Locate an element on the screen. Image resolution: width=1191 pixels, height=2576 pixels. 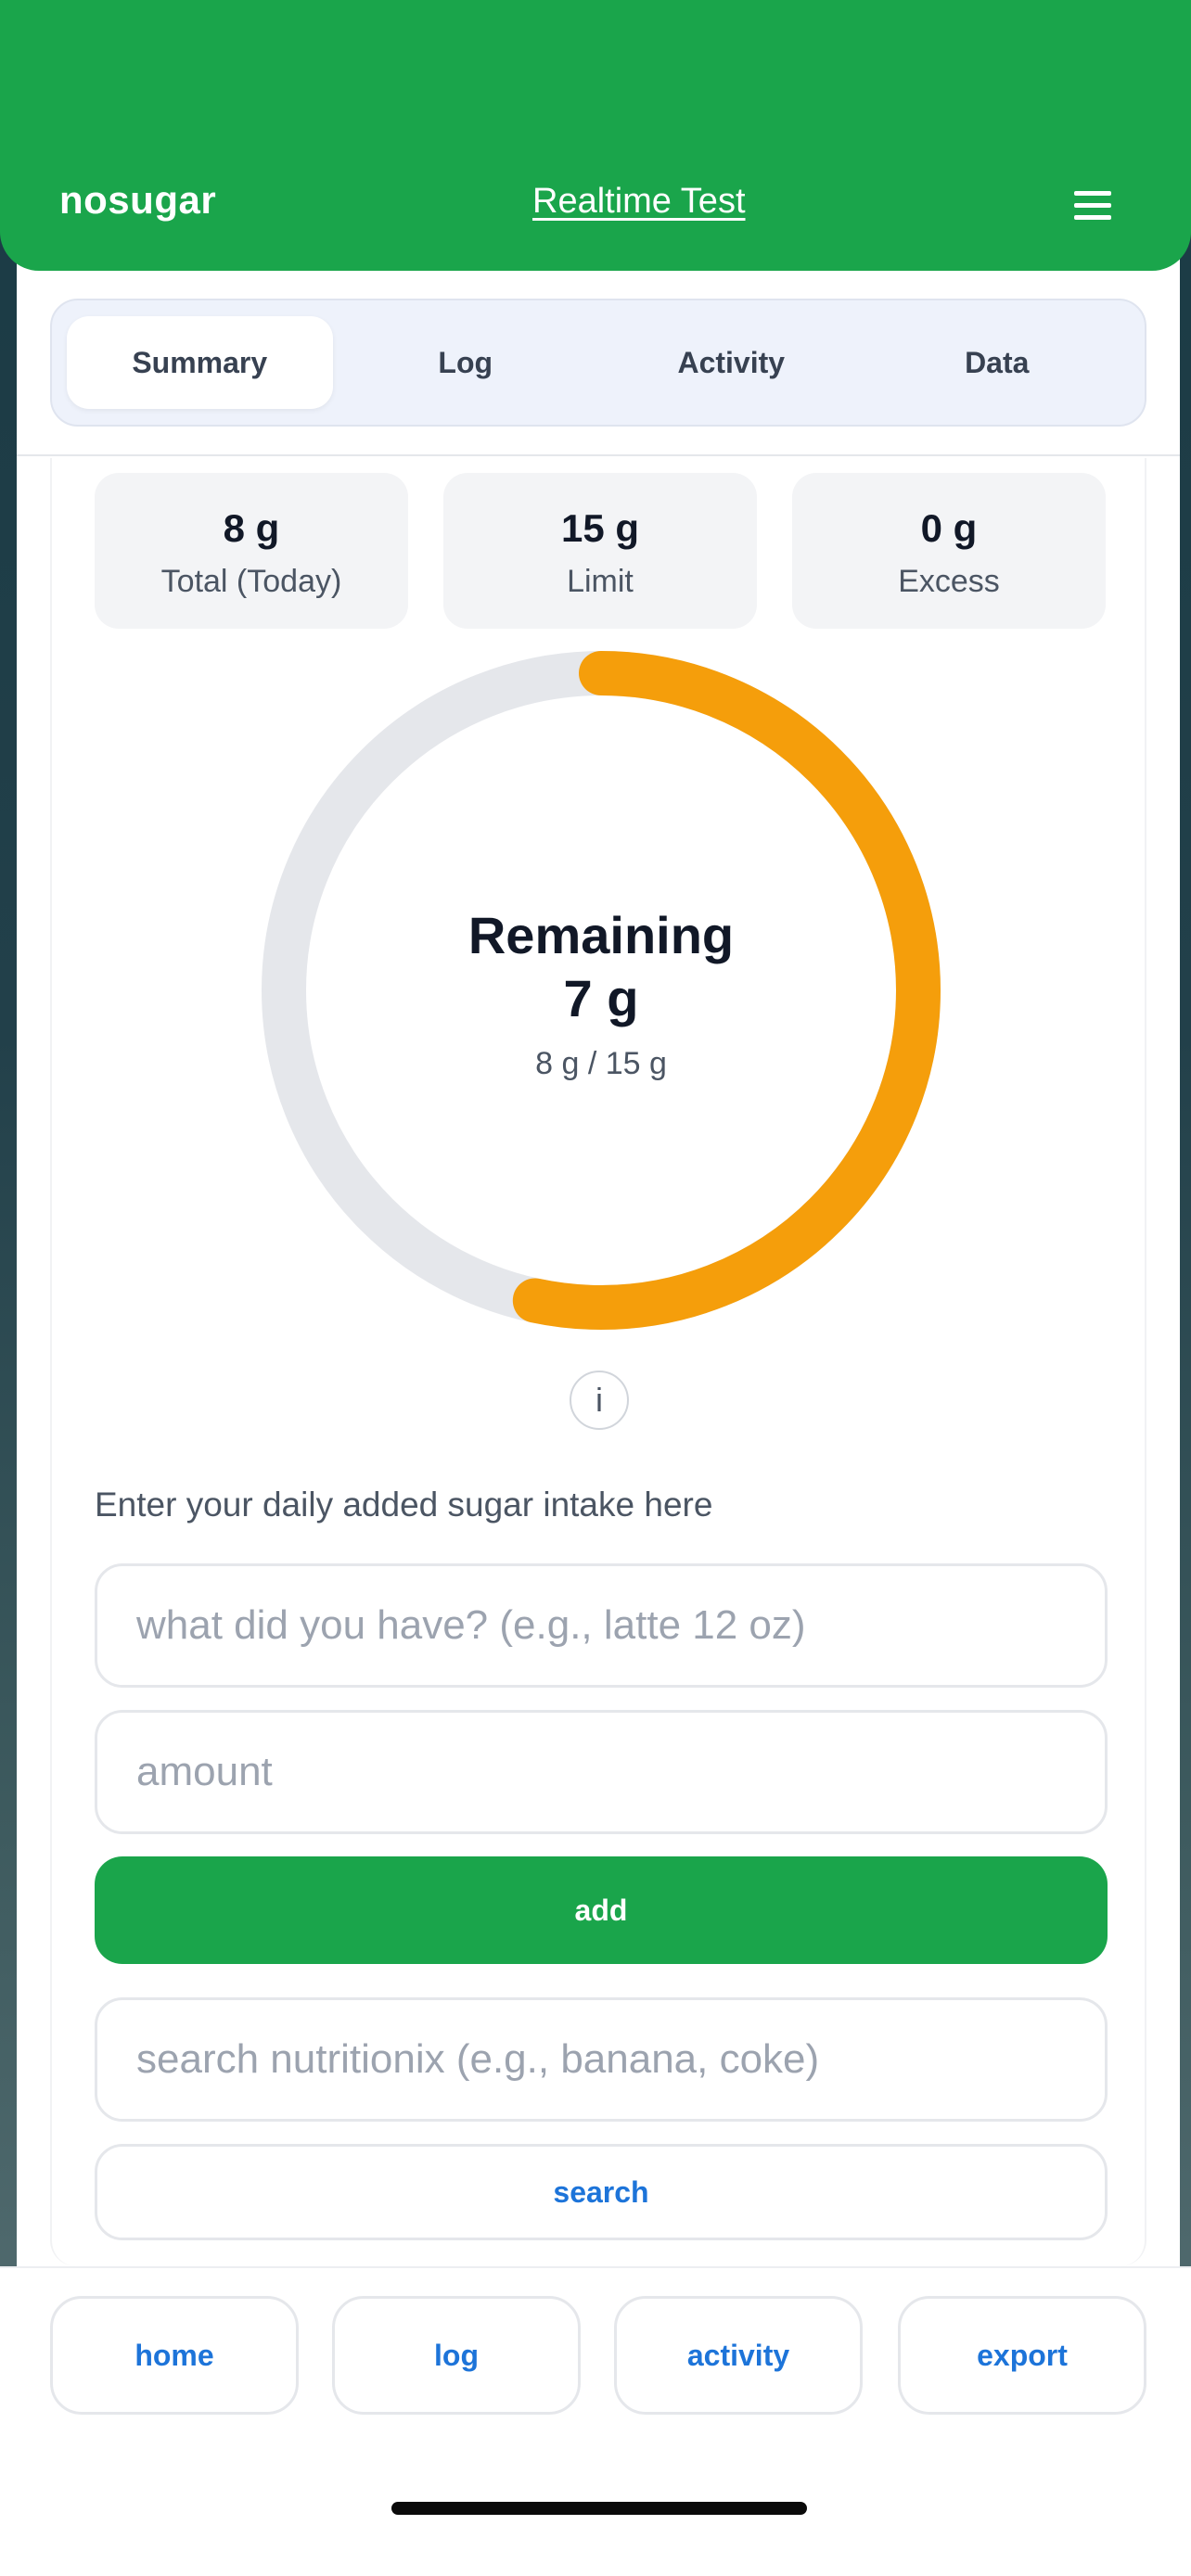
nav-export-button: export is located at coordinates (1022, 2355).